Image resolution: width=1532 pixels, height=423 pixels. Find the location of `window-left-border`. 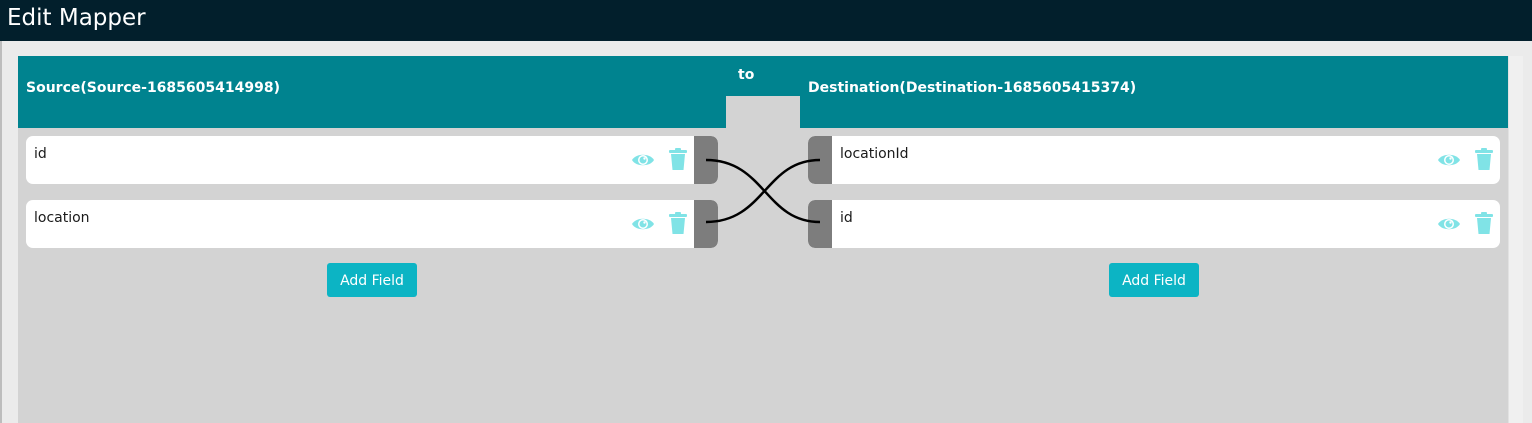

window-left-border is located at coordinates (1, 232).